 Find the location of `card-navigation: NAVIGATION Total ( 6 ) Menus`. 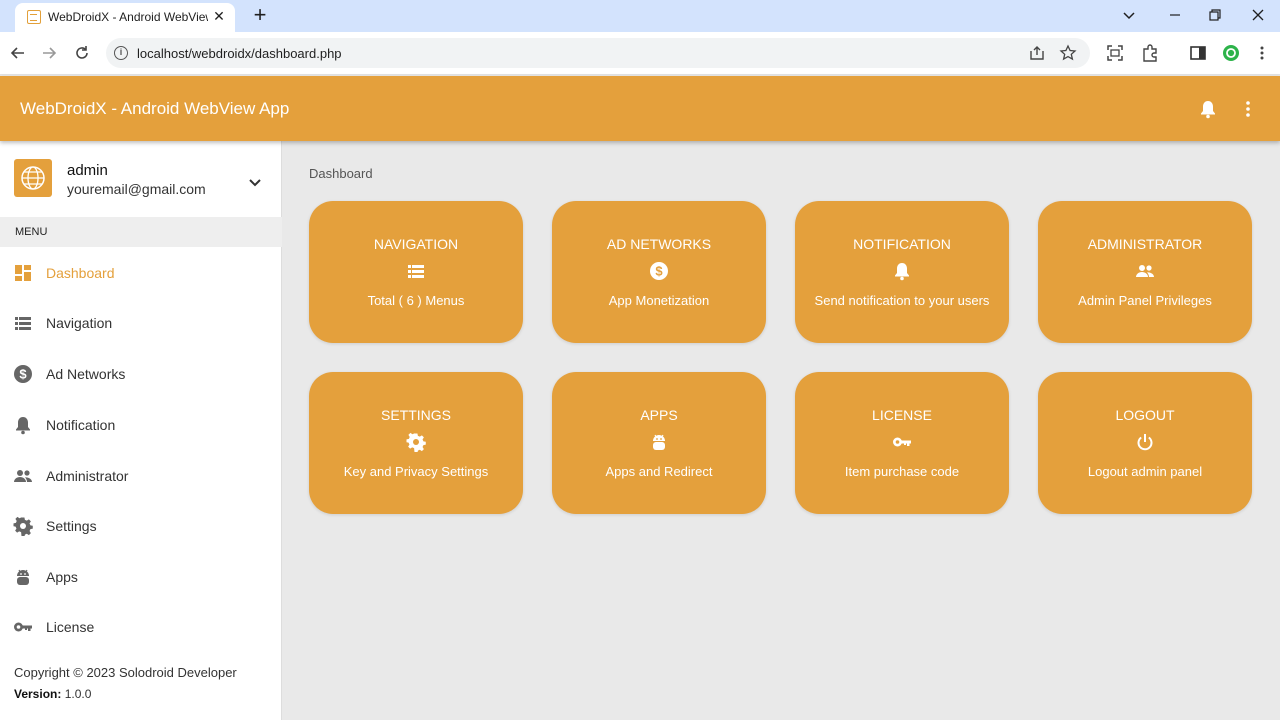

card-navigation: NAVIGATION Total ( 6 ) Menus is located at coordinates (416, 272).